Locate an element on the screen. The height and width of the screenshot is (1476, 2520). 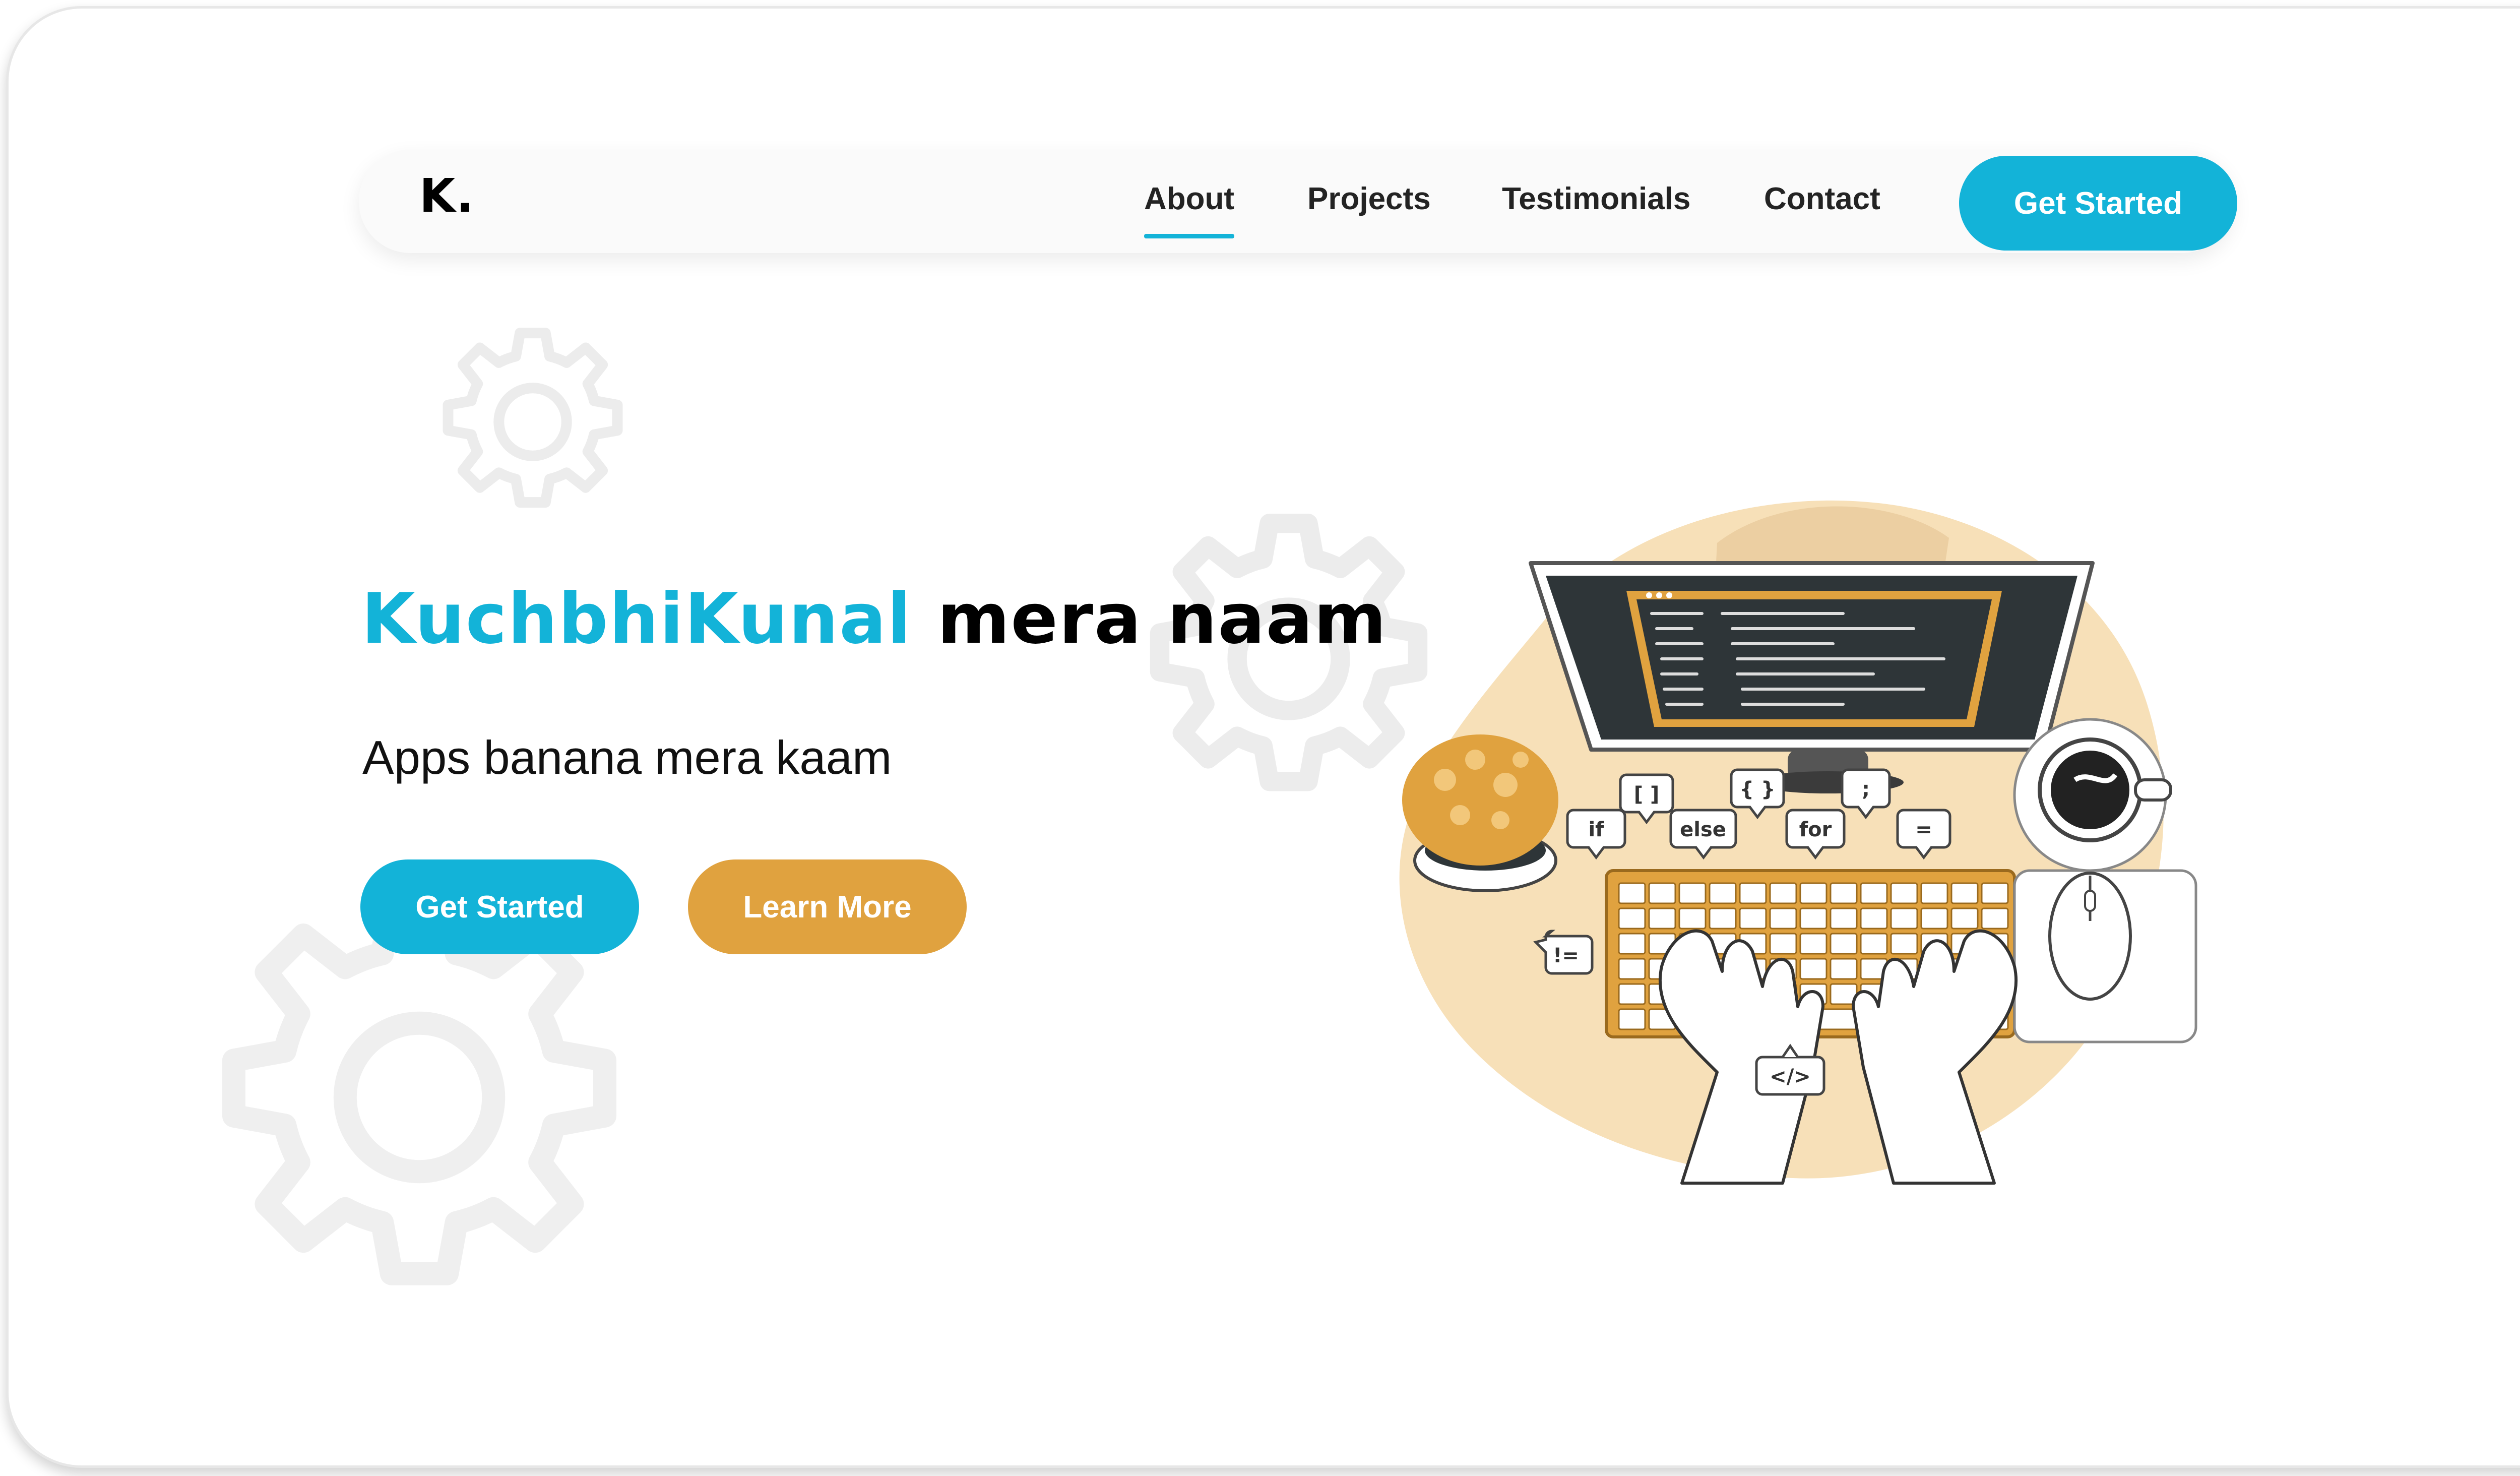
hero-subtitle: Apps banana mera kaam is located at coordinates (627, 757).